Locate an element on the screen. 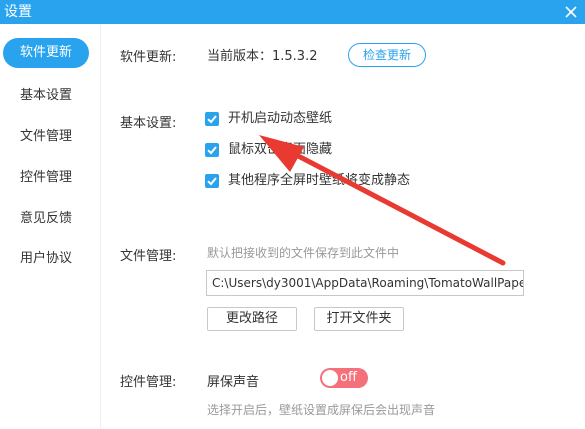 This screenshot has width=585, height=429. window-title: 设置 is located at coordinates (18, 12).